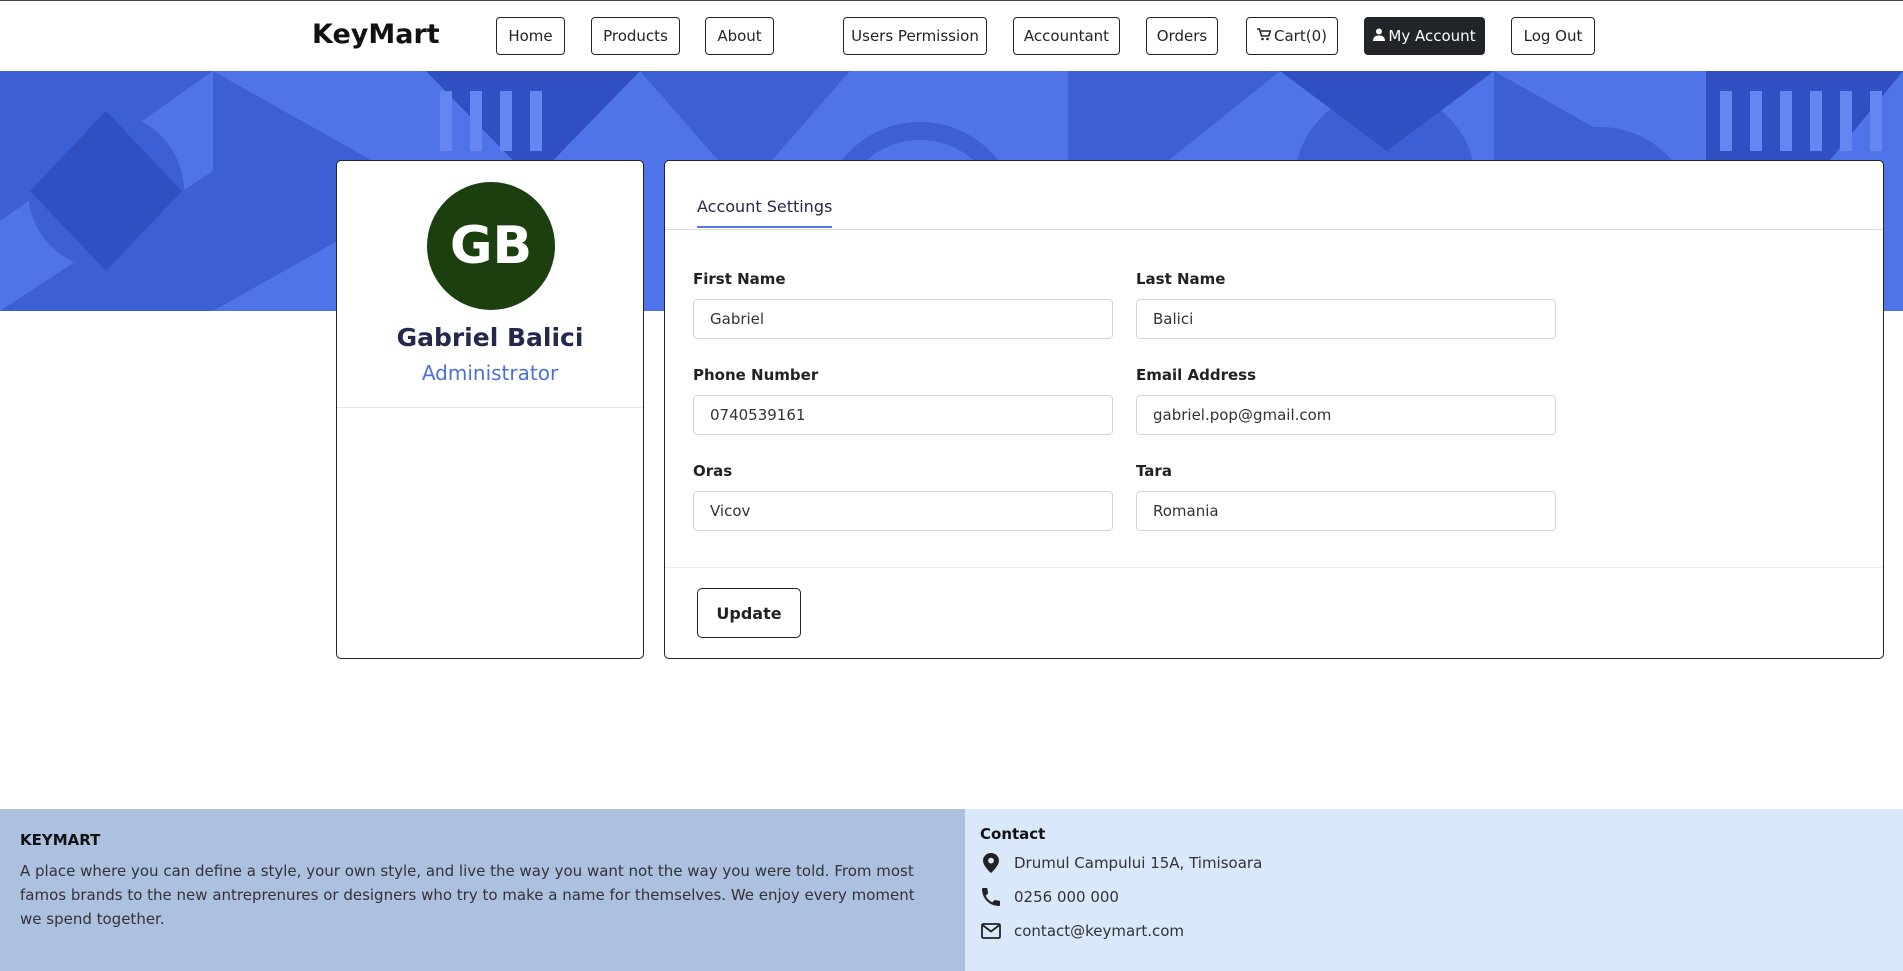 Image resolution: width=1903 pixels, height=971 pixels. Describe the element at coordinates (1013, 834) in the screenshot. I see `contact-title: Contact` at that location.